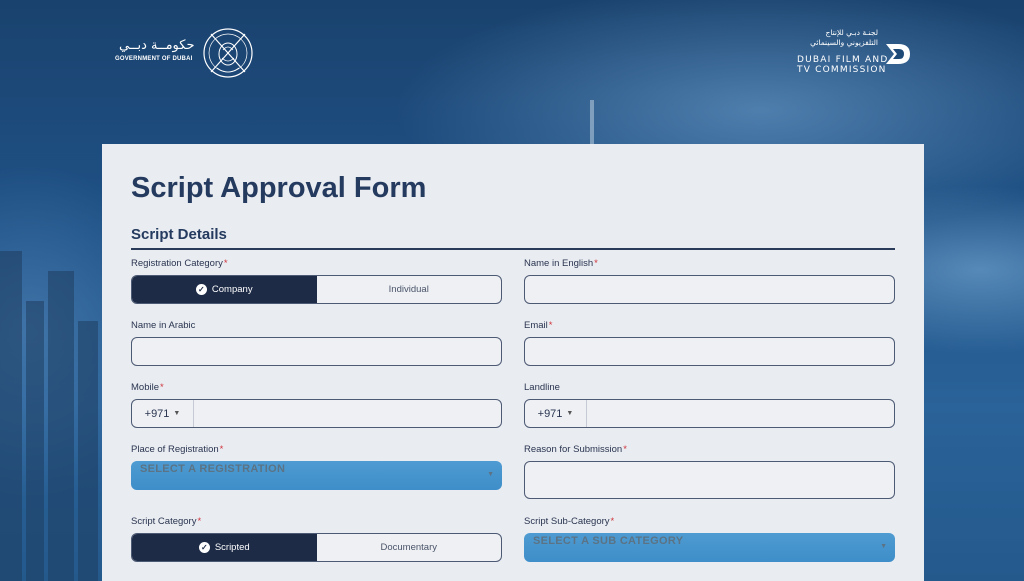 The image size is (1024, 581). I want to click on script-sub-category-placeholder: SELECT A SUB CATEGORY, so click(608, 541).